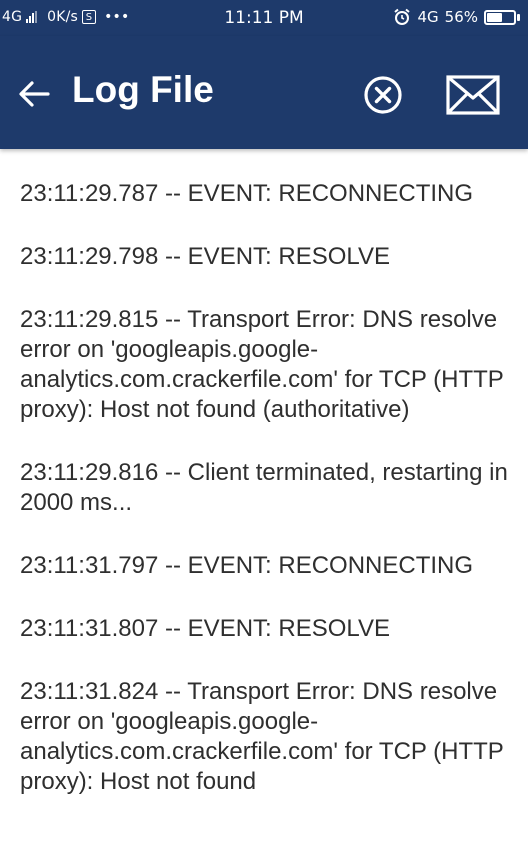 This screenshot has width=528, height=858. Describe the element at coordinates (247, 565) in the screenshot. I see `log-entry: 23:11:31.797 -- EVENT: RECONNECTING` at that location.